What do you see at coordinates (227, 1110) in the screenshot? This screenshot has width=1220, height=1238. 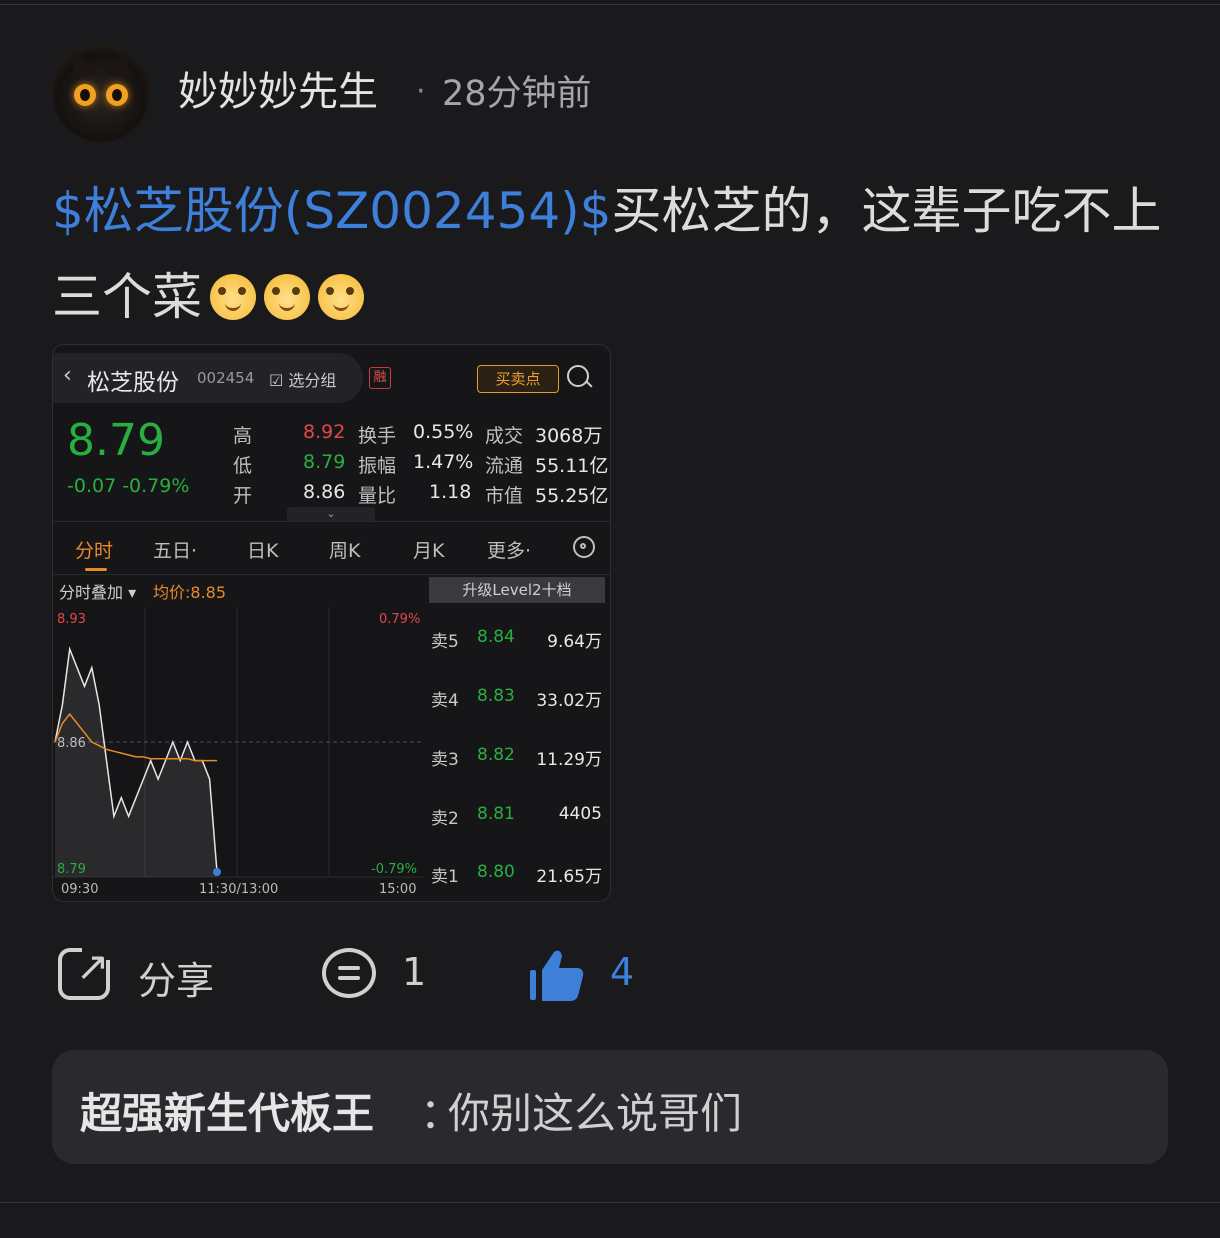 I see `commenter-name: 超强新生代板王` at bounding box center [227, 1110].